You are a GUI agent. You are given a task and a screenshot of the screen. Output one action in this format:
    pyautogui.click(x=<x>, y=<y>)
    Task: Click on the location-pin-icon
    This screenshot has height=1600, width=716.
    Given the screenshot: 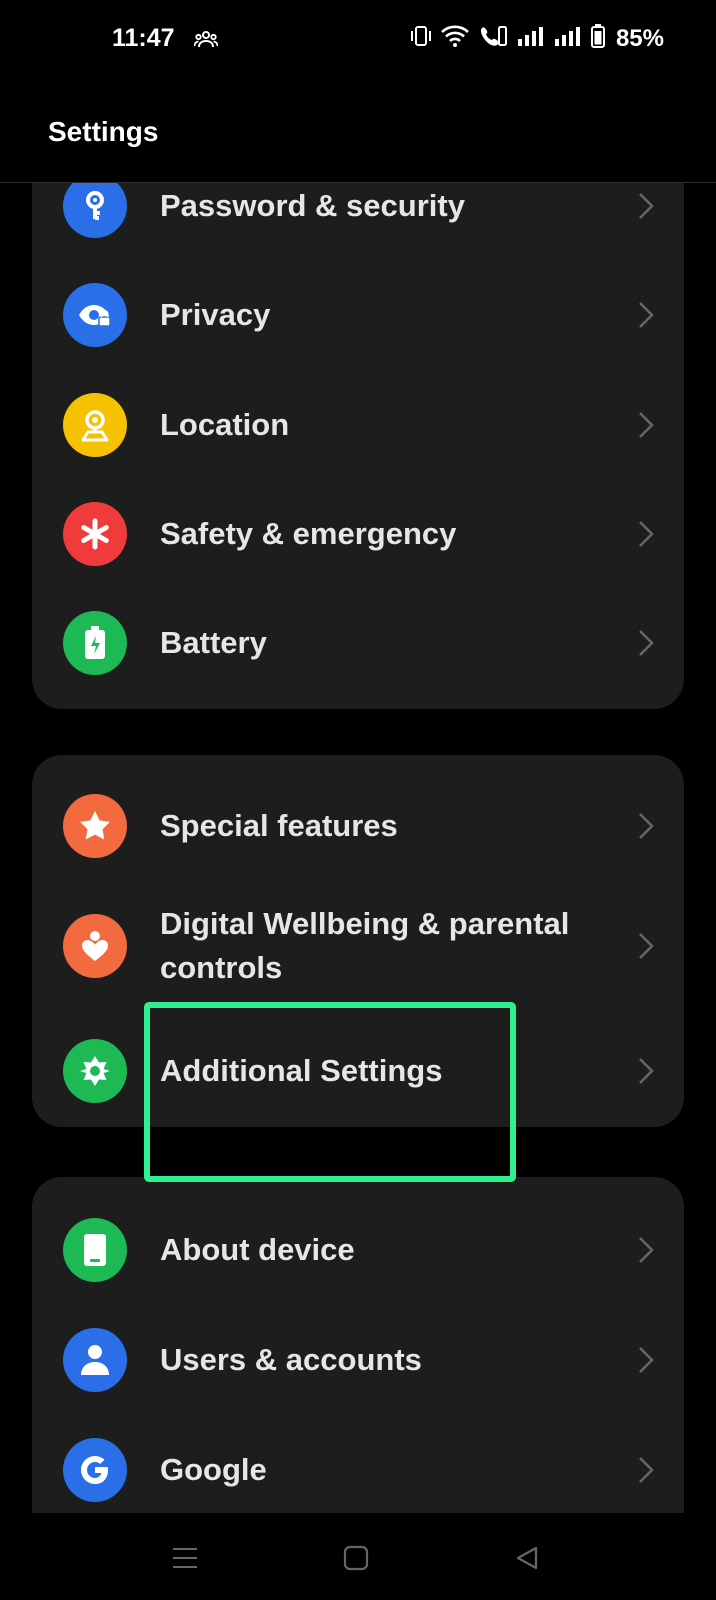 What is the action you would take?
    pyautogui.click(x=95, y=425)
    